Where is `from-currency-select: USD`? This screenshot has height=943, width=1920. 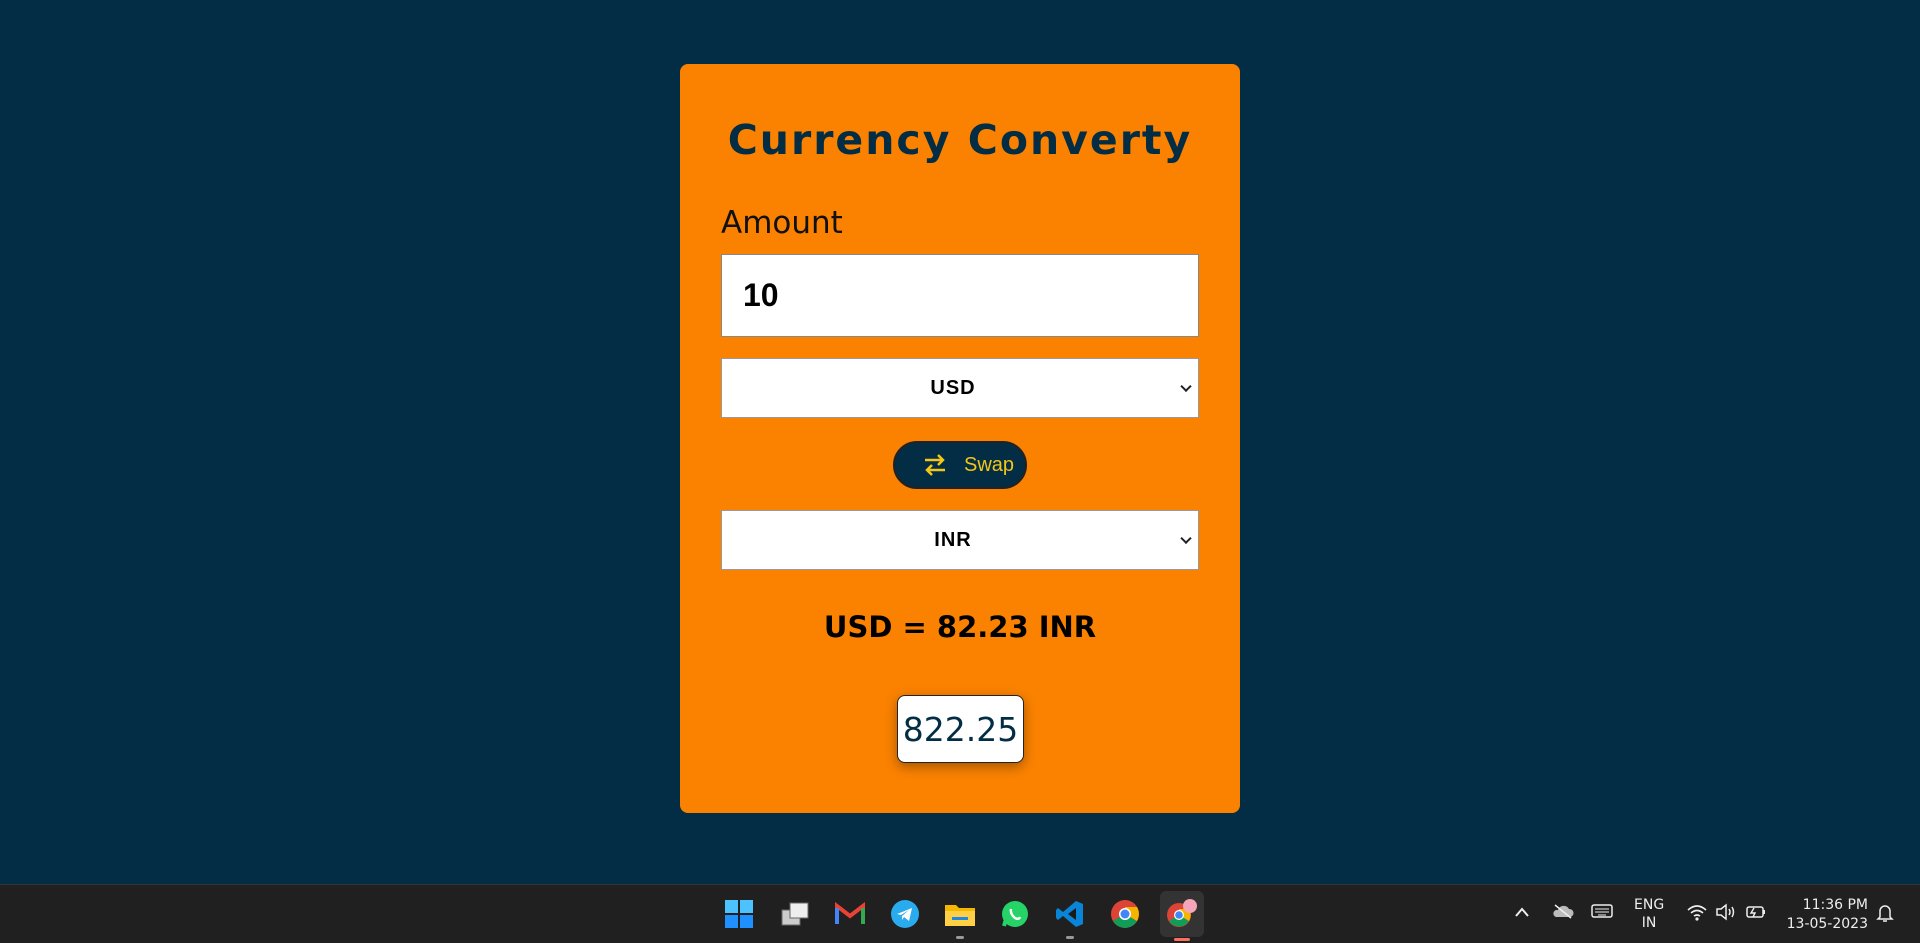 from-currency-select: USD is located at coordinates (960, 388).